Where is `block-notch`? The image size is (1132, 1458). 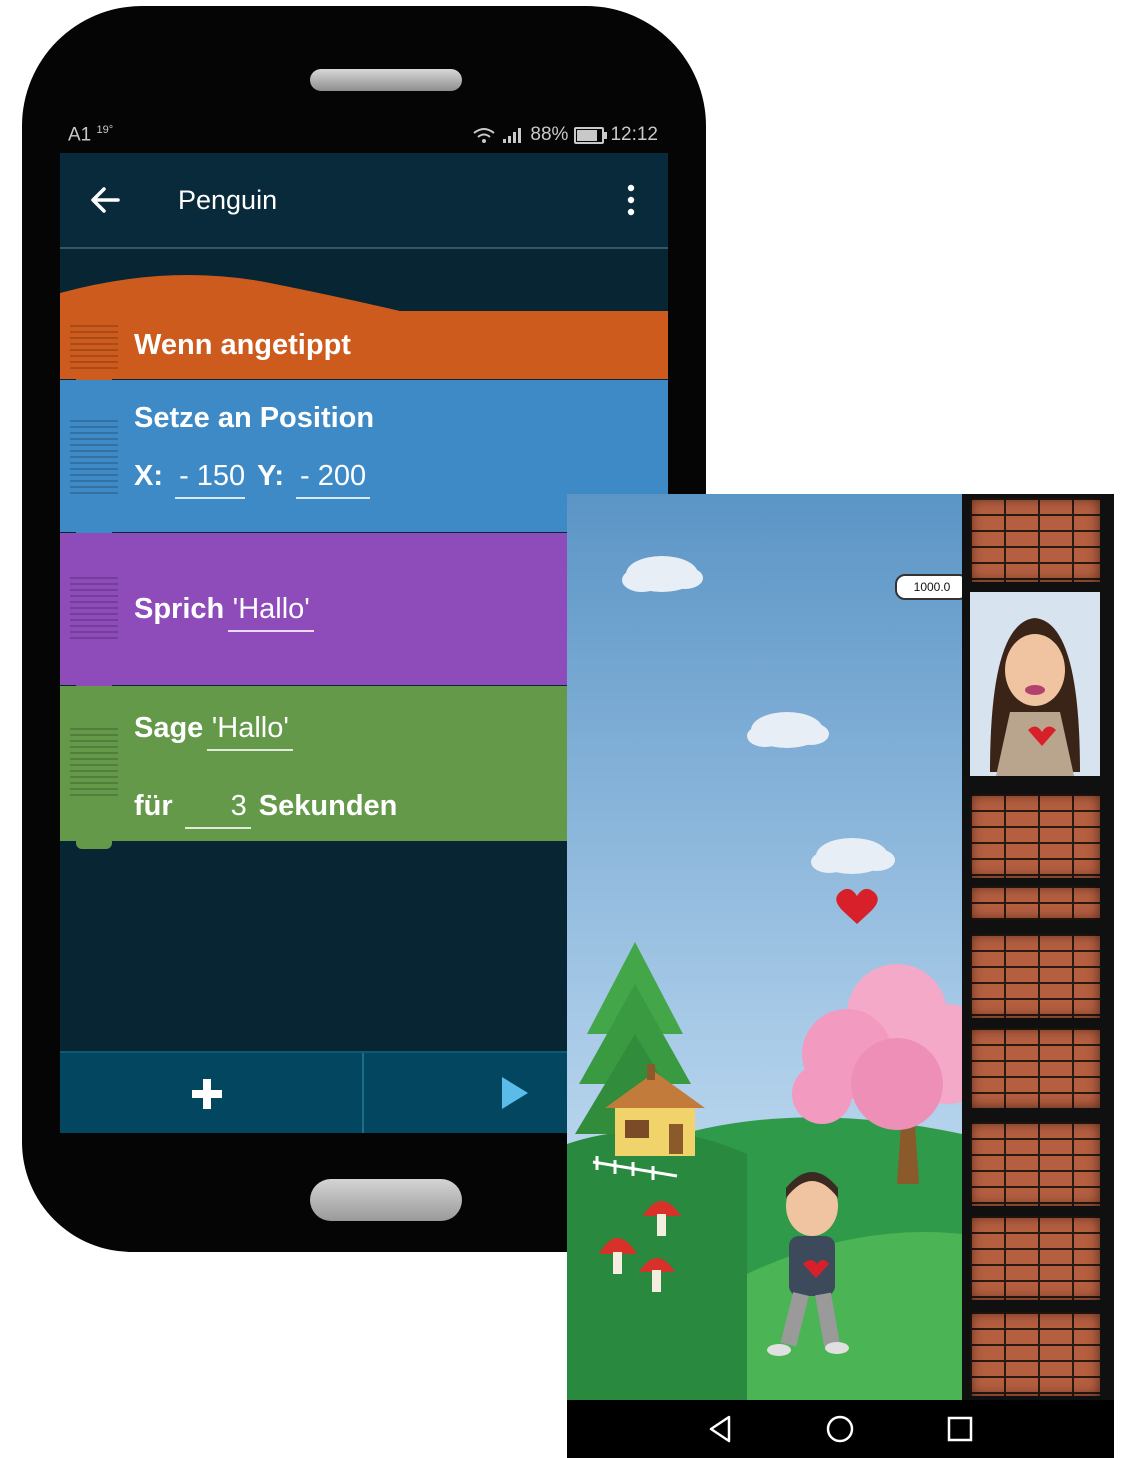 block-notch is located at coordinates (94, 845).